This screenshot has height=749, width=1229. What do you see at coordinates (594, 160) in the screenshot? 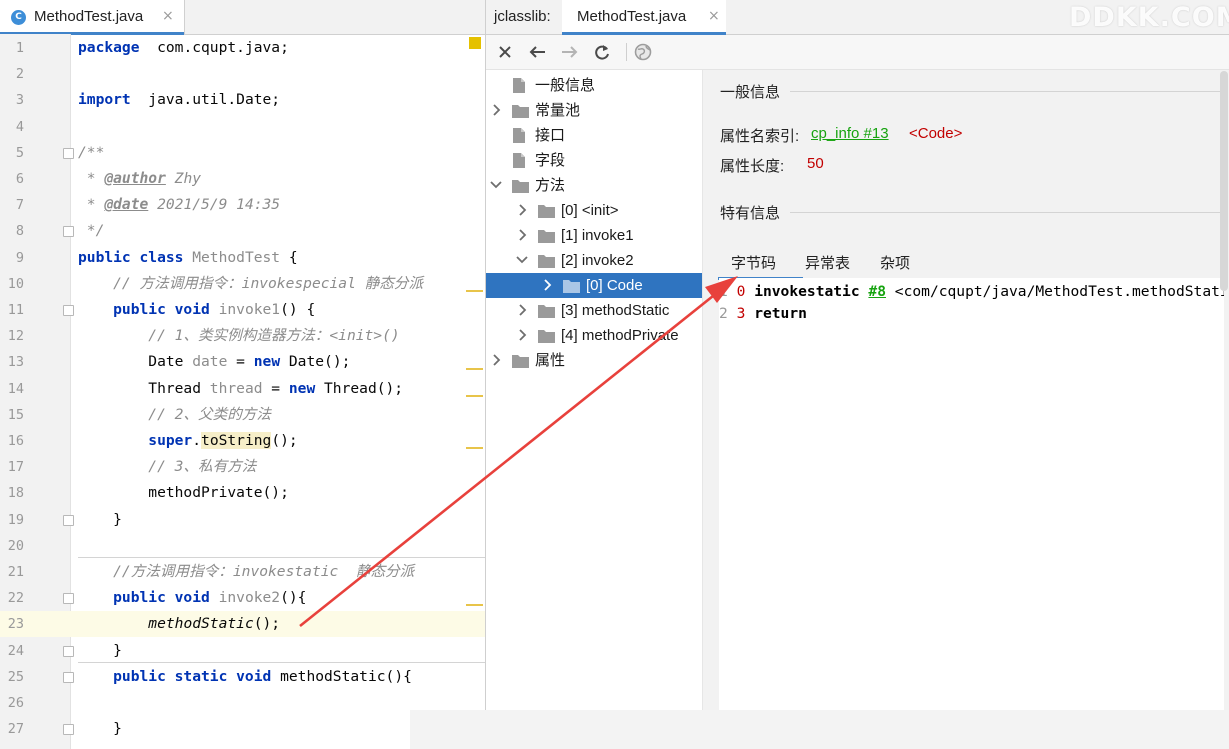
I see `tree-node: 字段` at bounding box center [594, 160].